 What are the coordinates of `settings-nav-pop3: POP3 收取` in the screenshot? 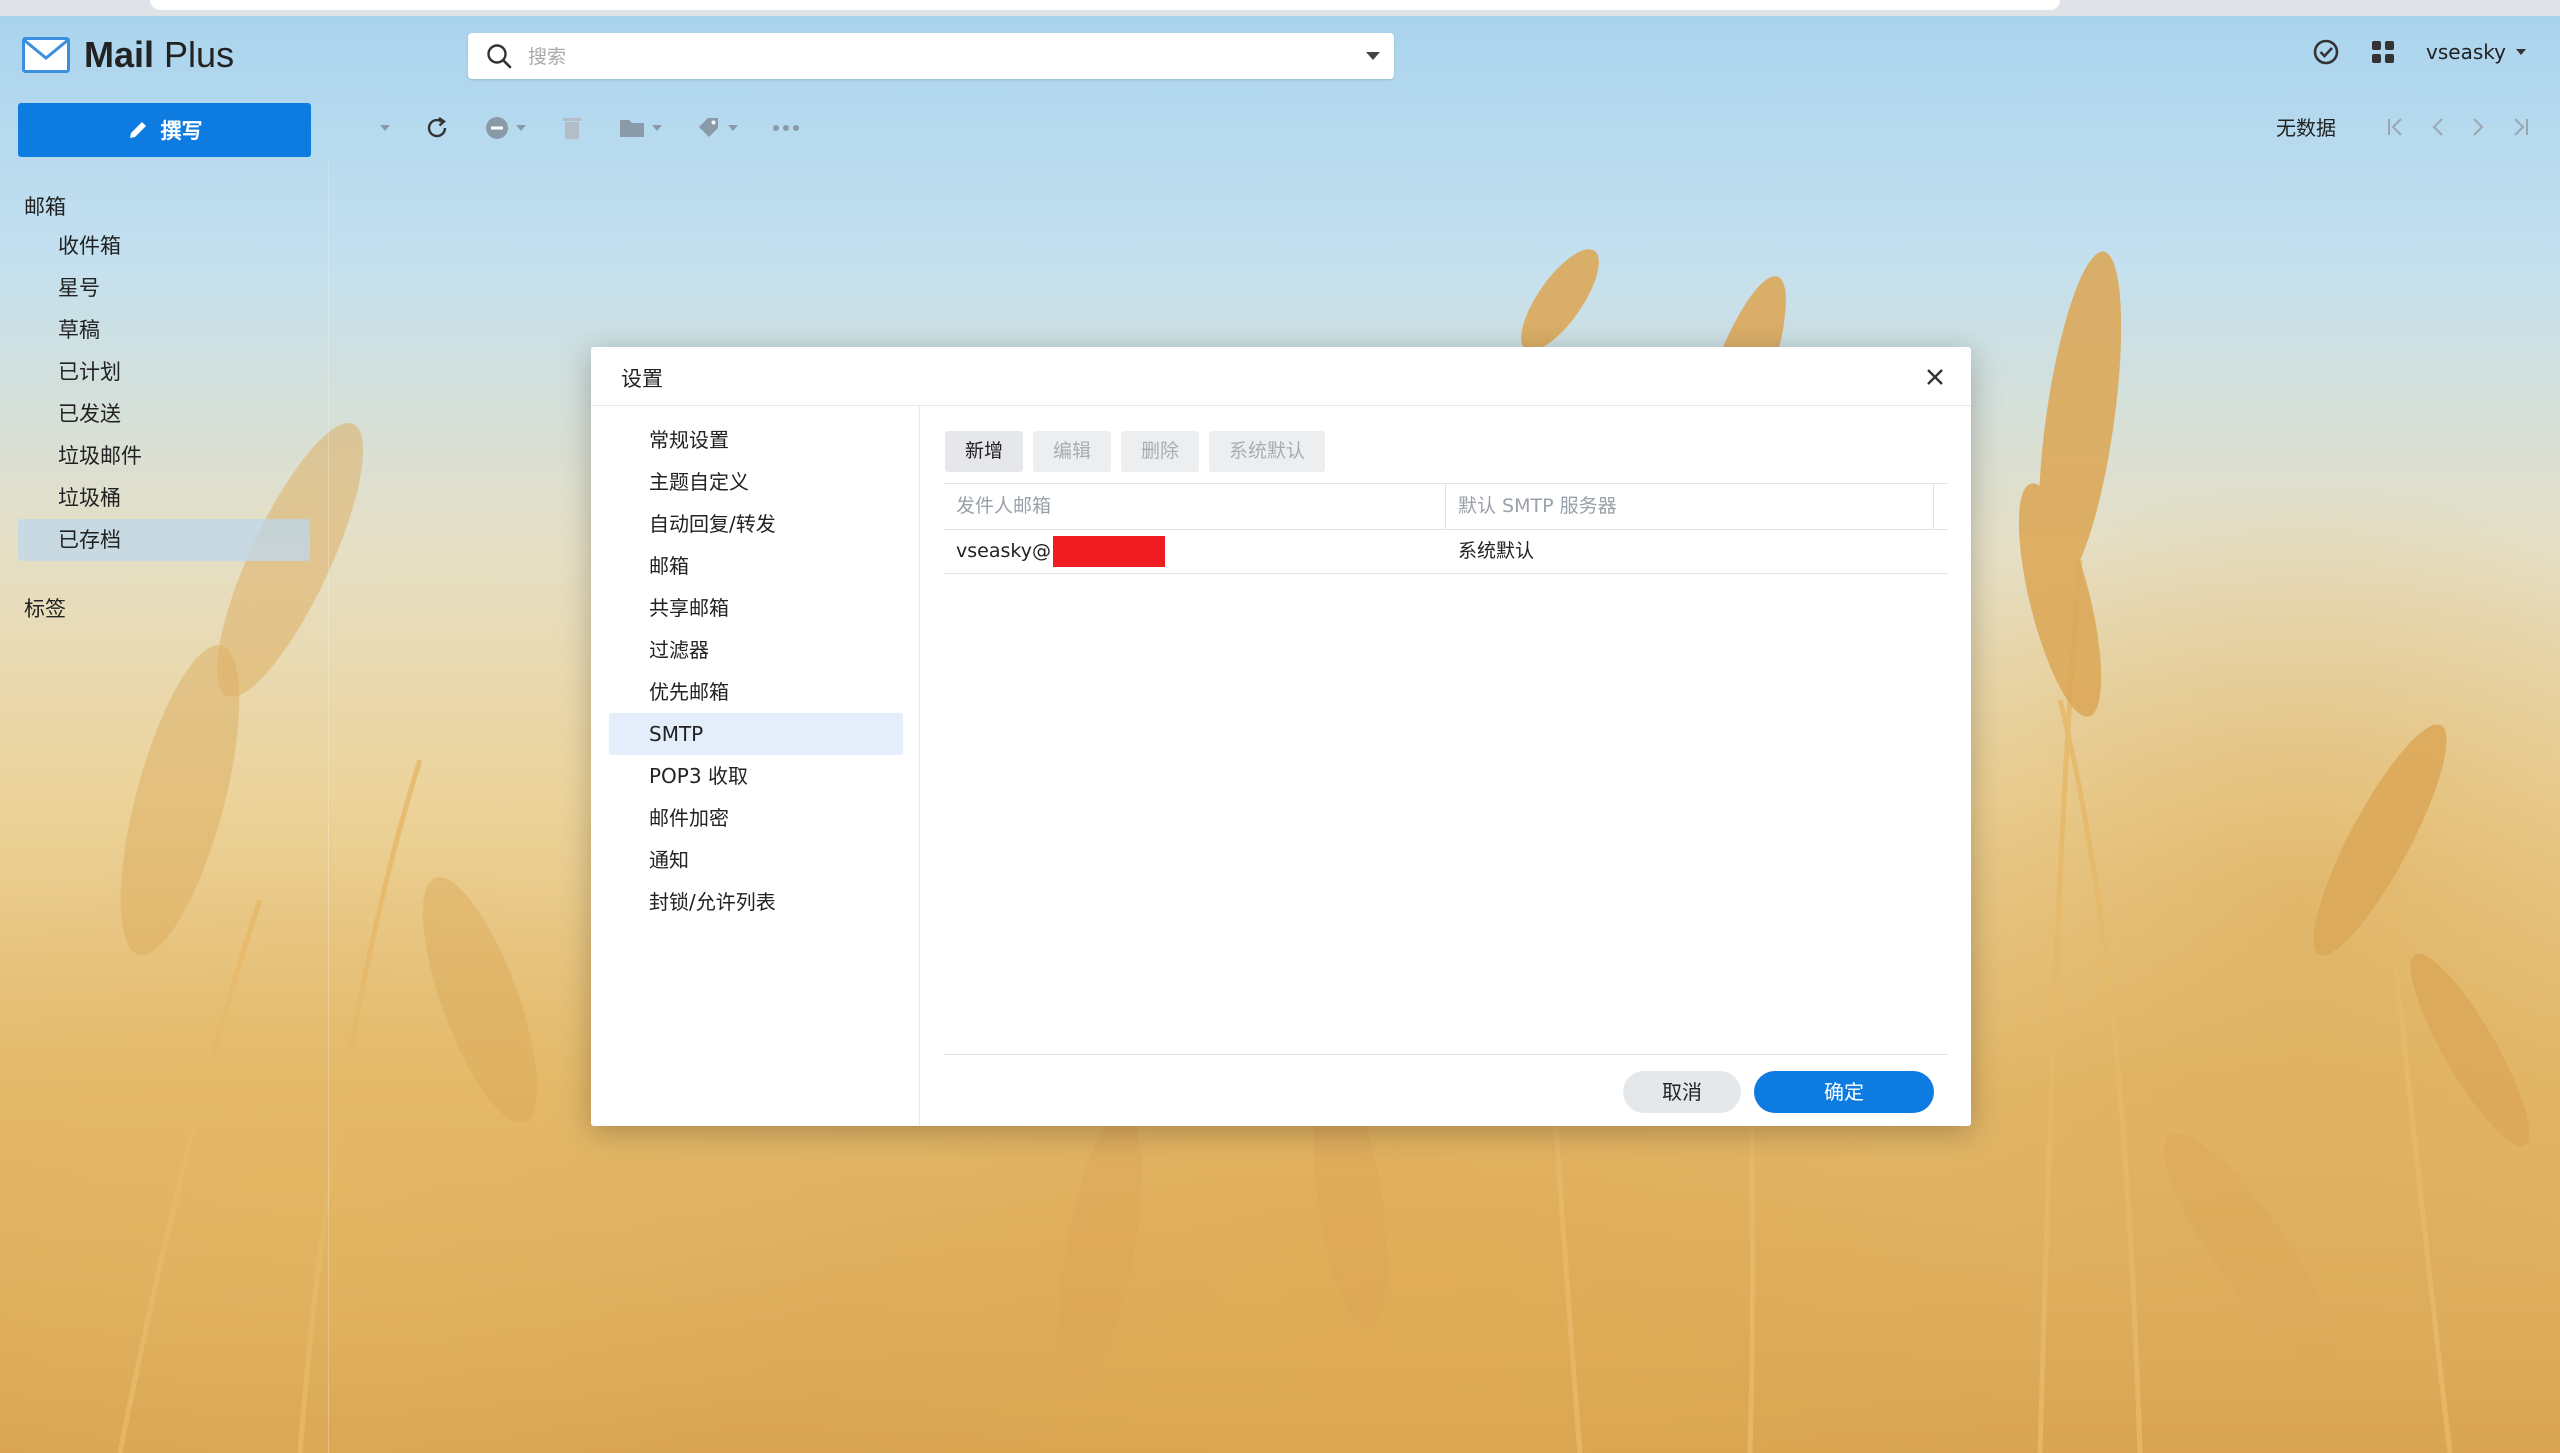 It's located at (756, 776).